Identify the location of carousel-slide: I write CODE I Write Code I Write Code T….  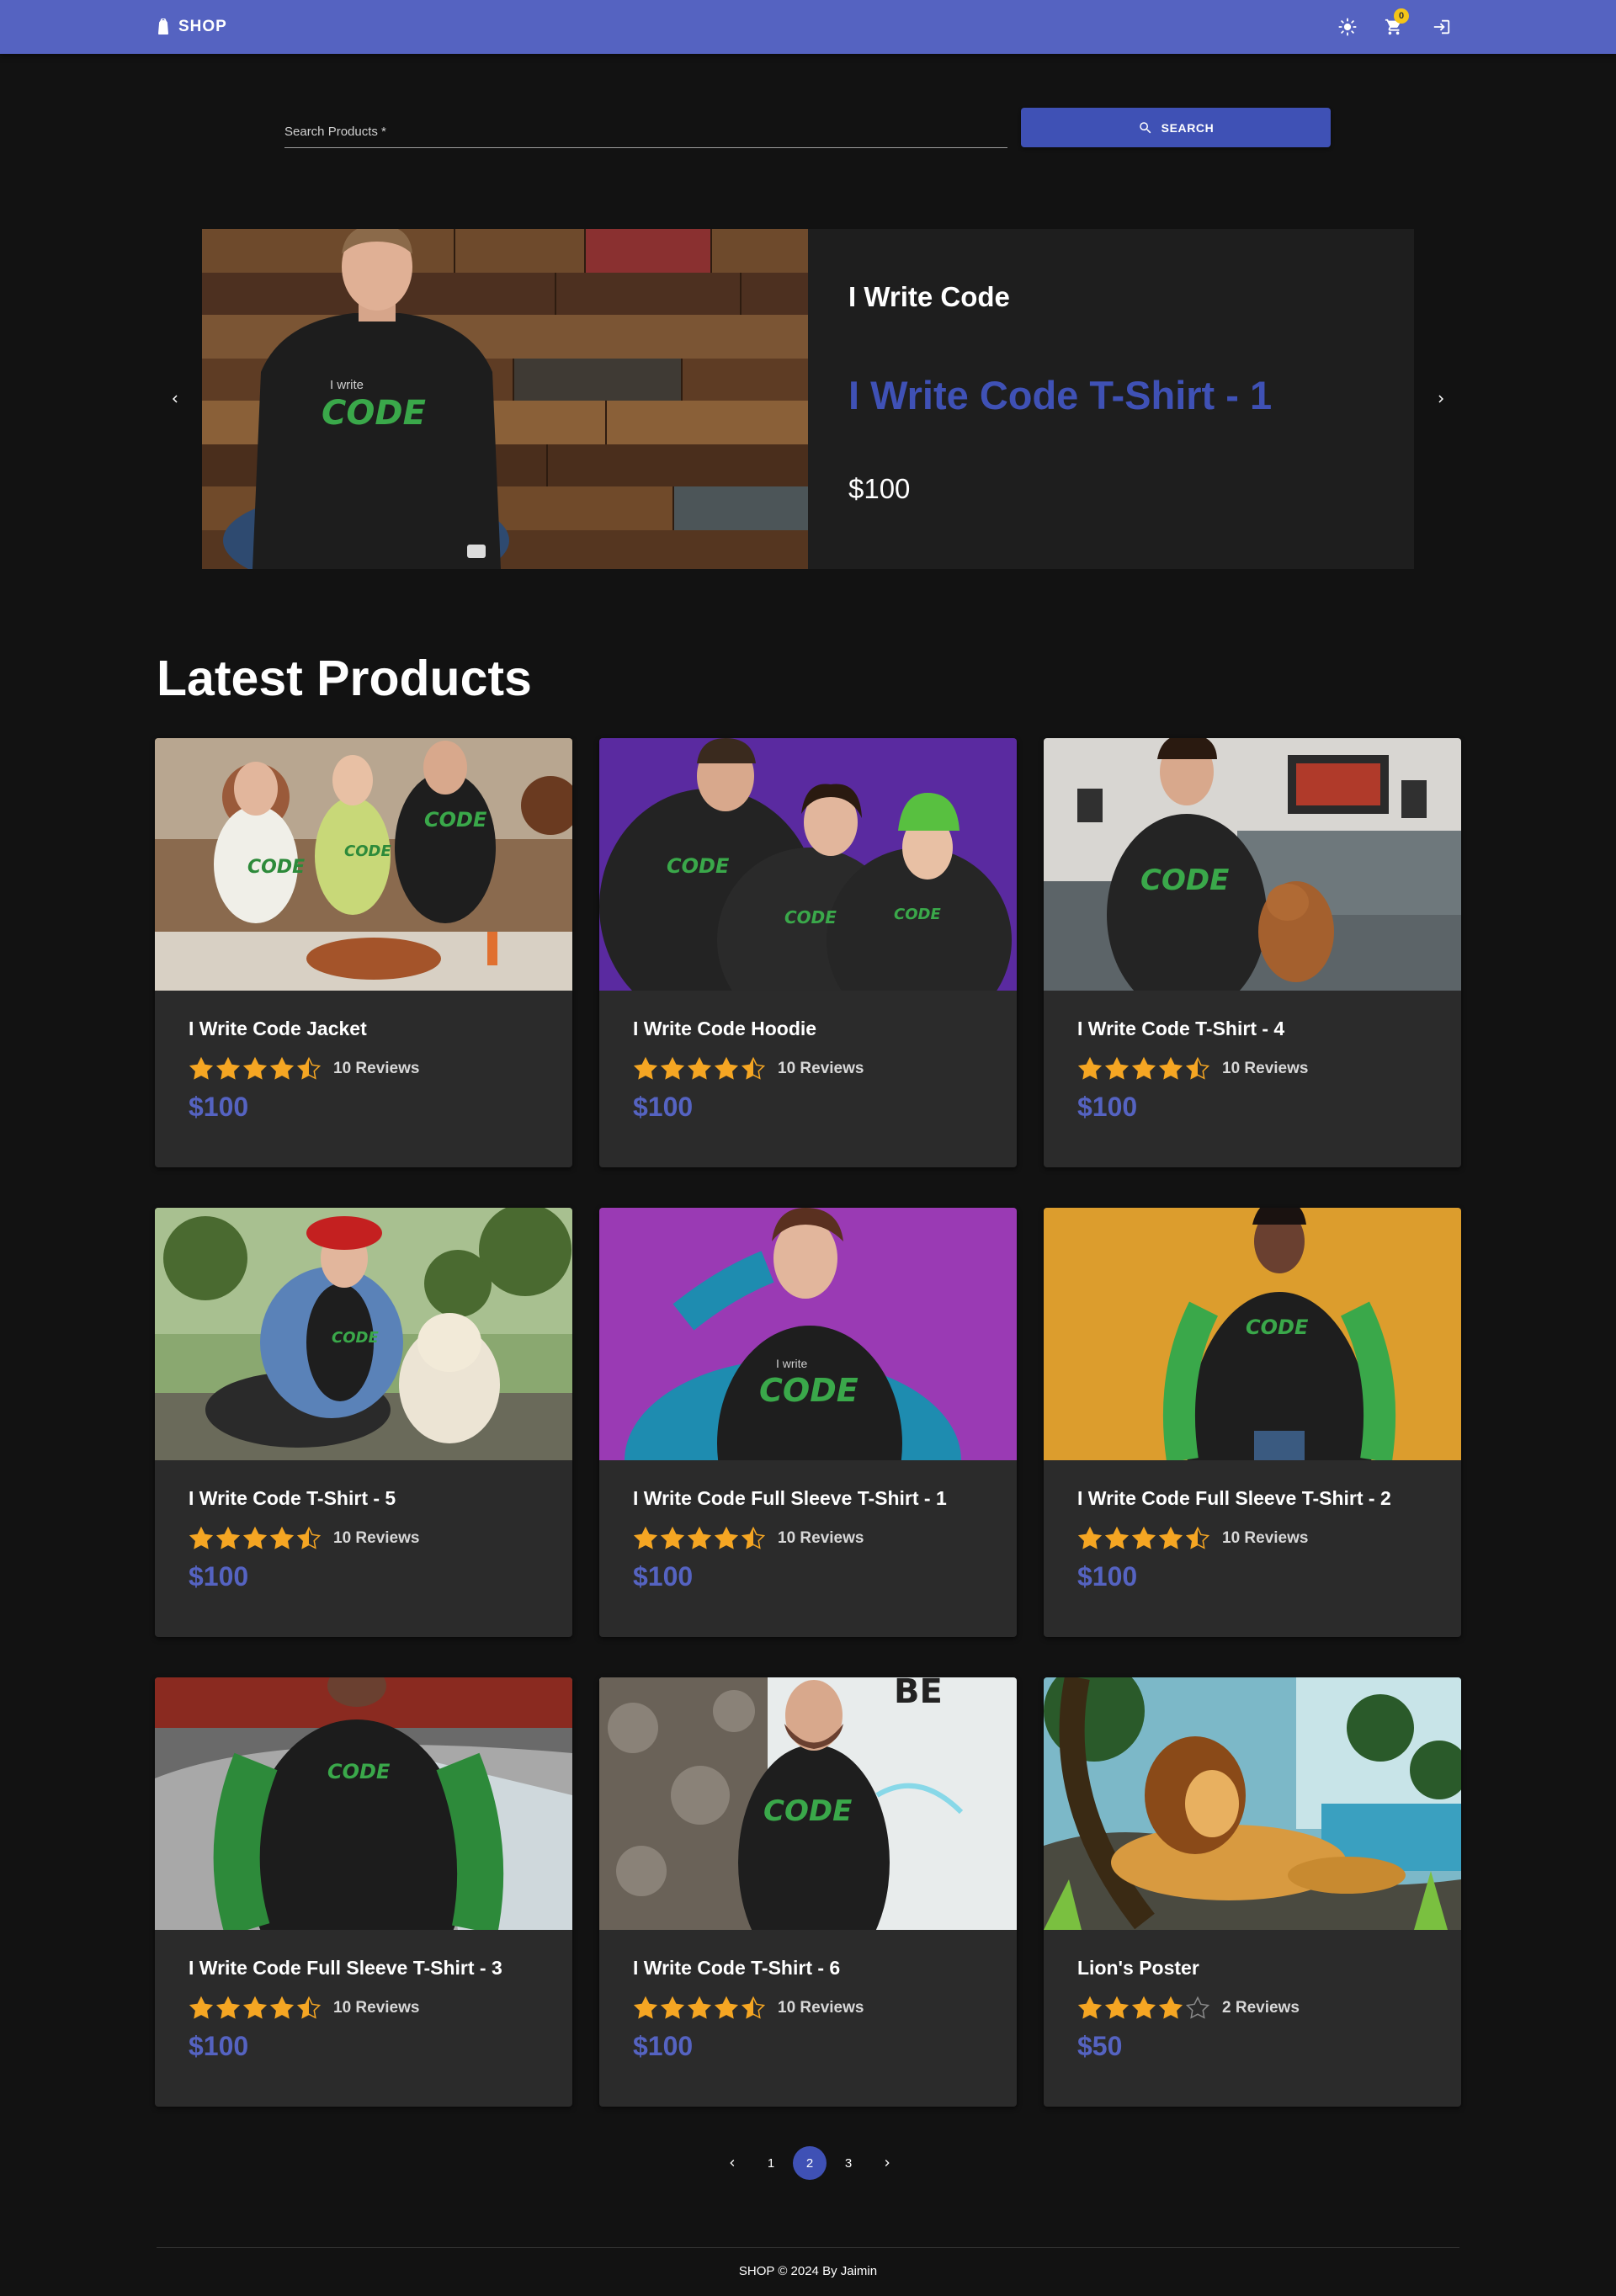
(808, 399).